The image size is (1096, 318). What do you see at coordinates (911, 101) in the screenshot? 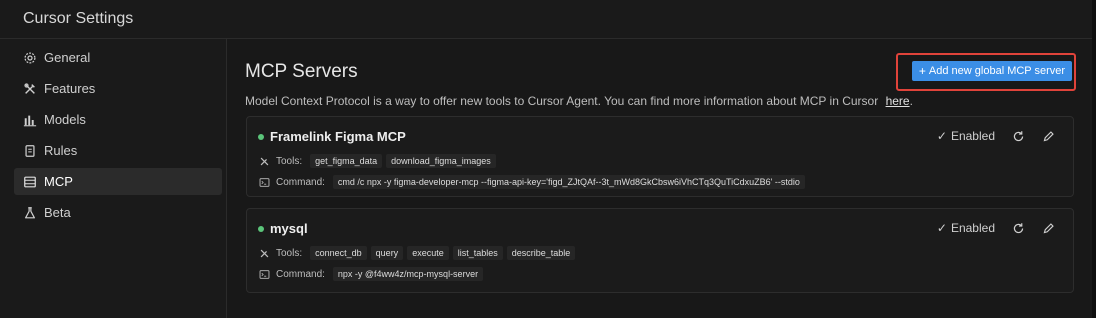
I see `description-end: .` at bounding box center [911, 101].